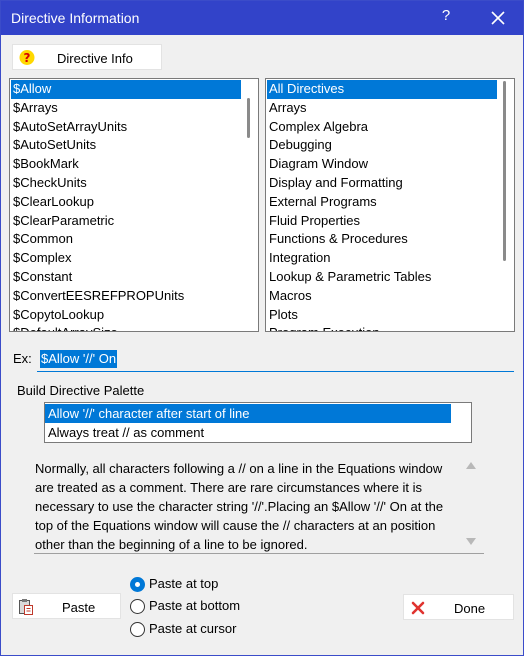 Image resolution: width=524 pixels, height=656 pixels. What do you see at coordinates (126, 127) in the screenshot?
I see `directive-list-item: $AutoSetArrayUnits` at bounding box center [126, 127].